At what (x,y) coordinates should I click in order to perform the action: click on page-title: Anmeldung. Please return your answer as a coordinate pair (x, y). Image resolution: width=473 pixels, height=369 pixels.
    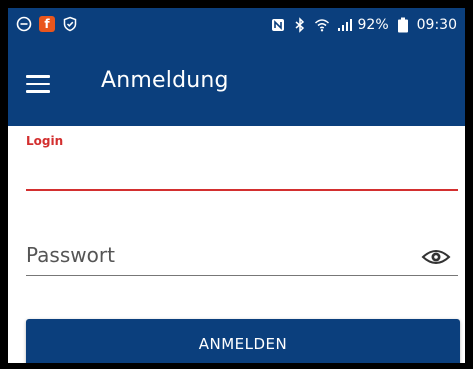
    Looking at the image, I should click on (165, 80).